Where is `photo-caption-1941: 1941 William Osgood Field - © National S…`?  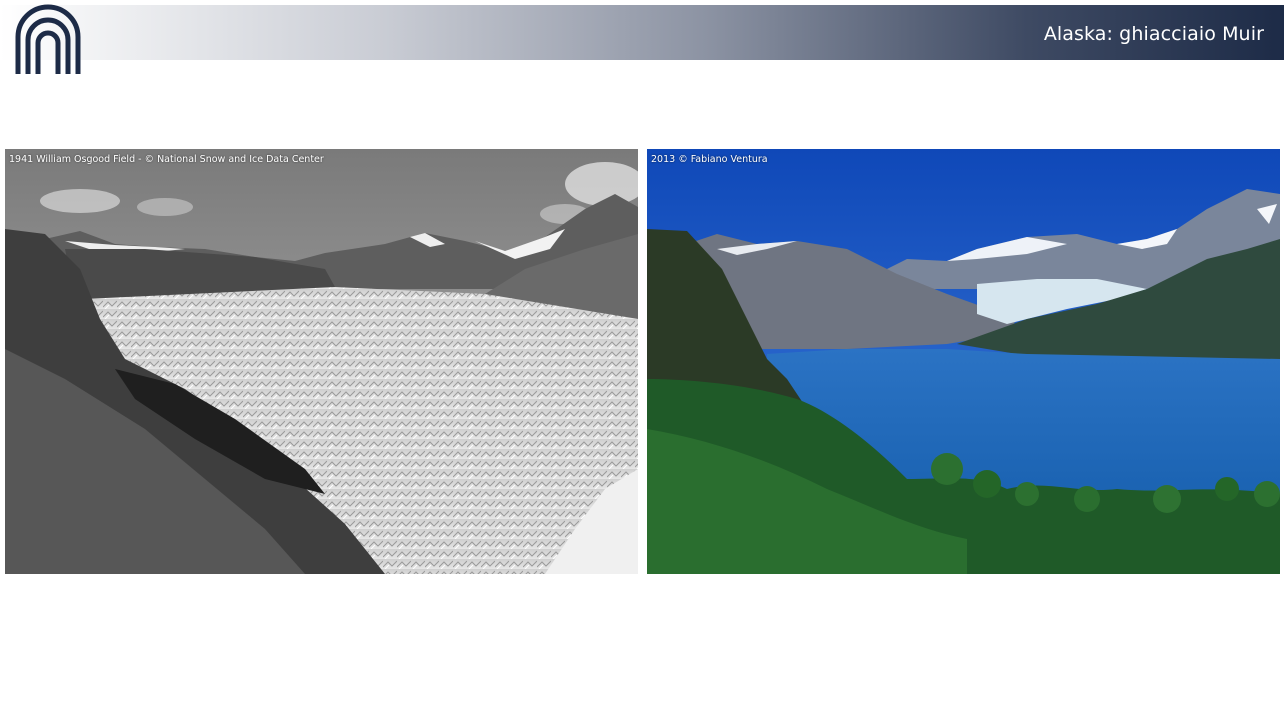 photo-caption-1941: 1941 William Osgood Field - © National S… is located at coordinates (166, 159).